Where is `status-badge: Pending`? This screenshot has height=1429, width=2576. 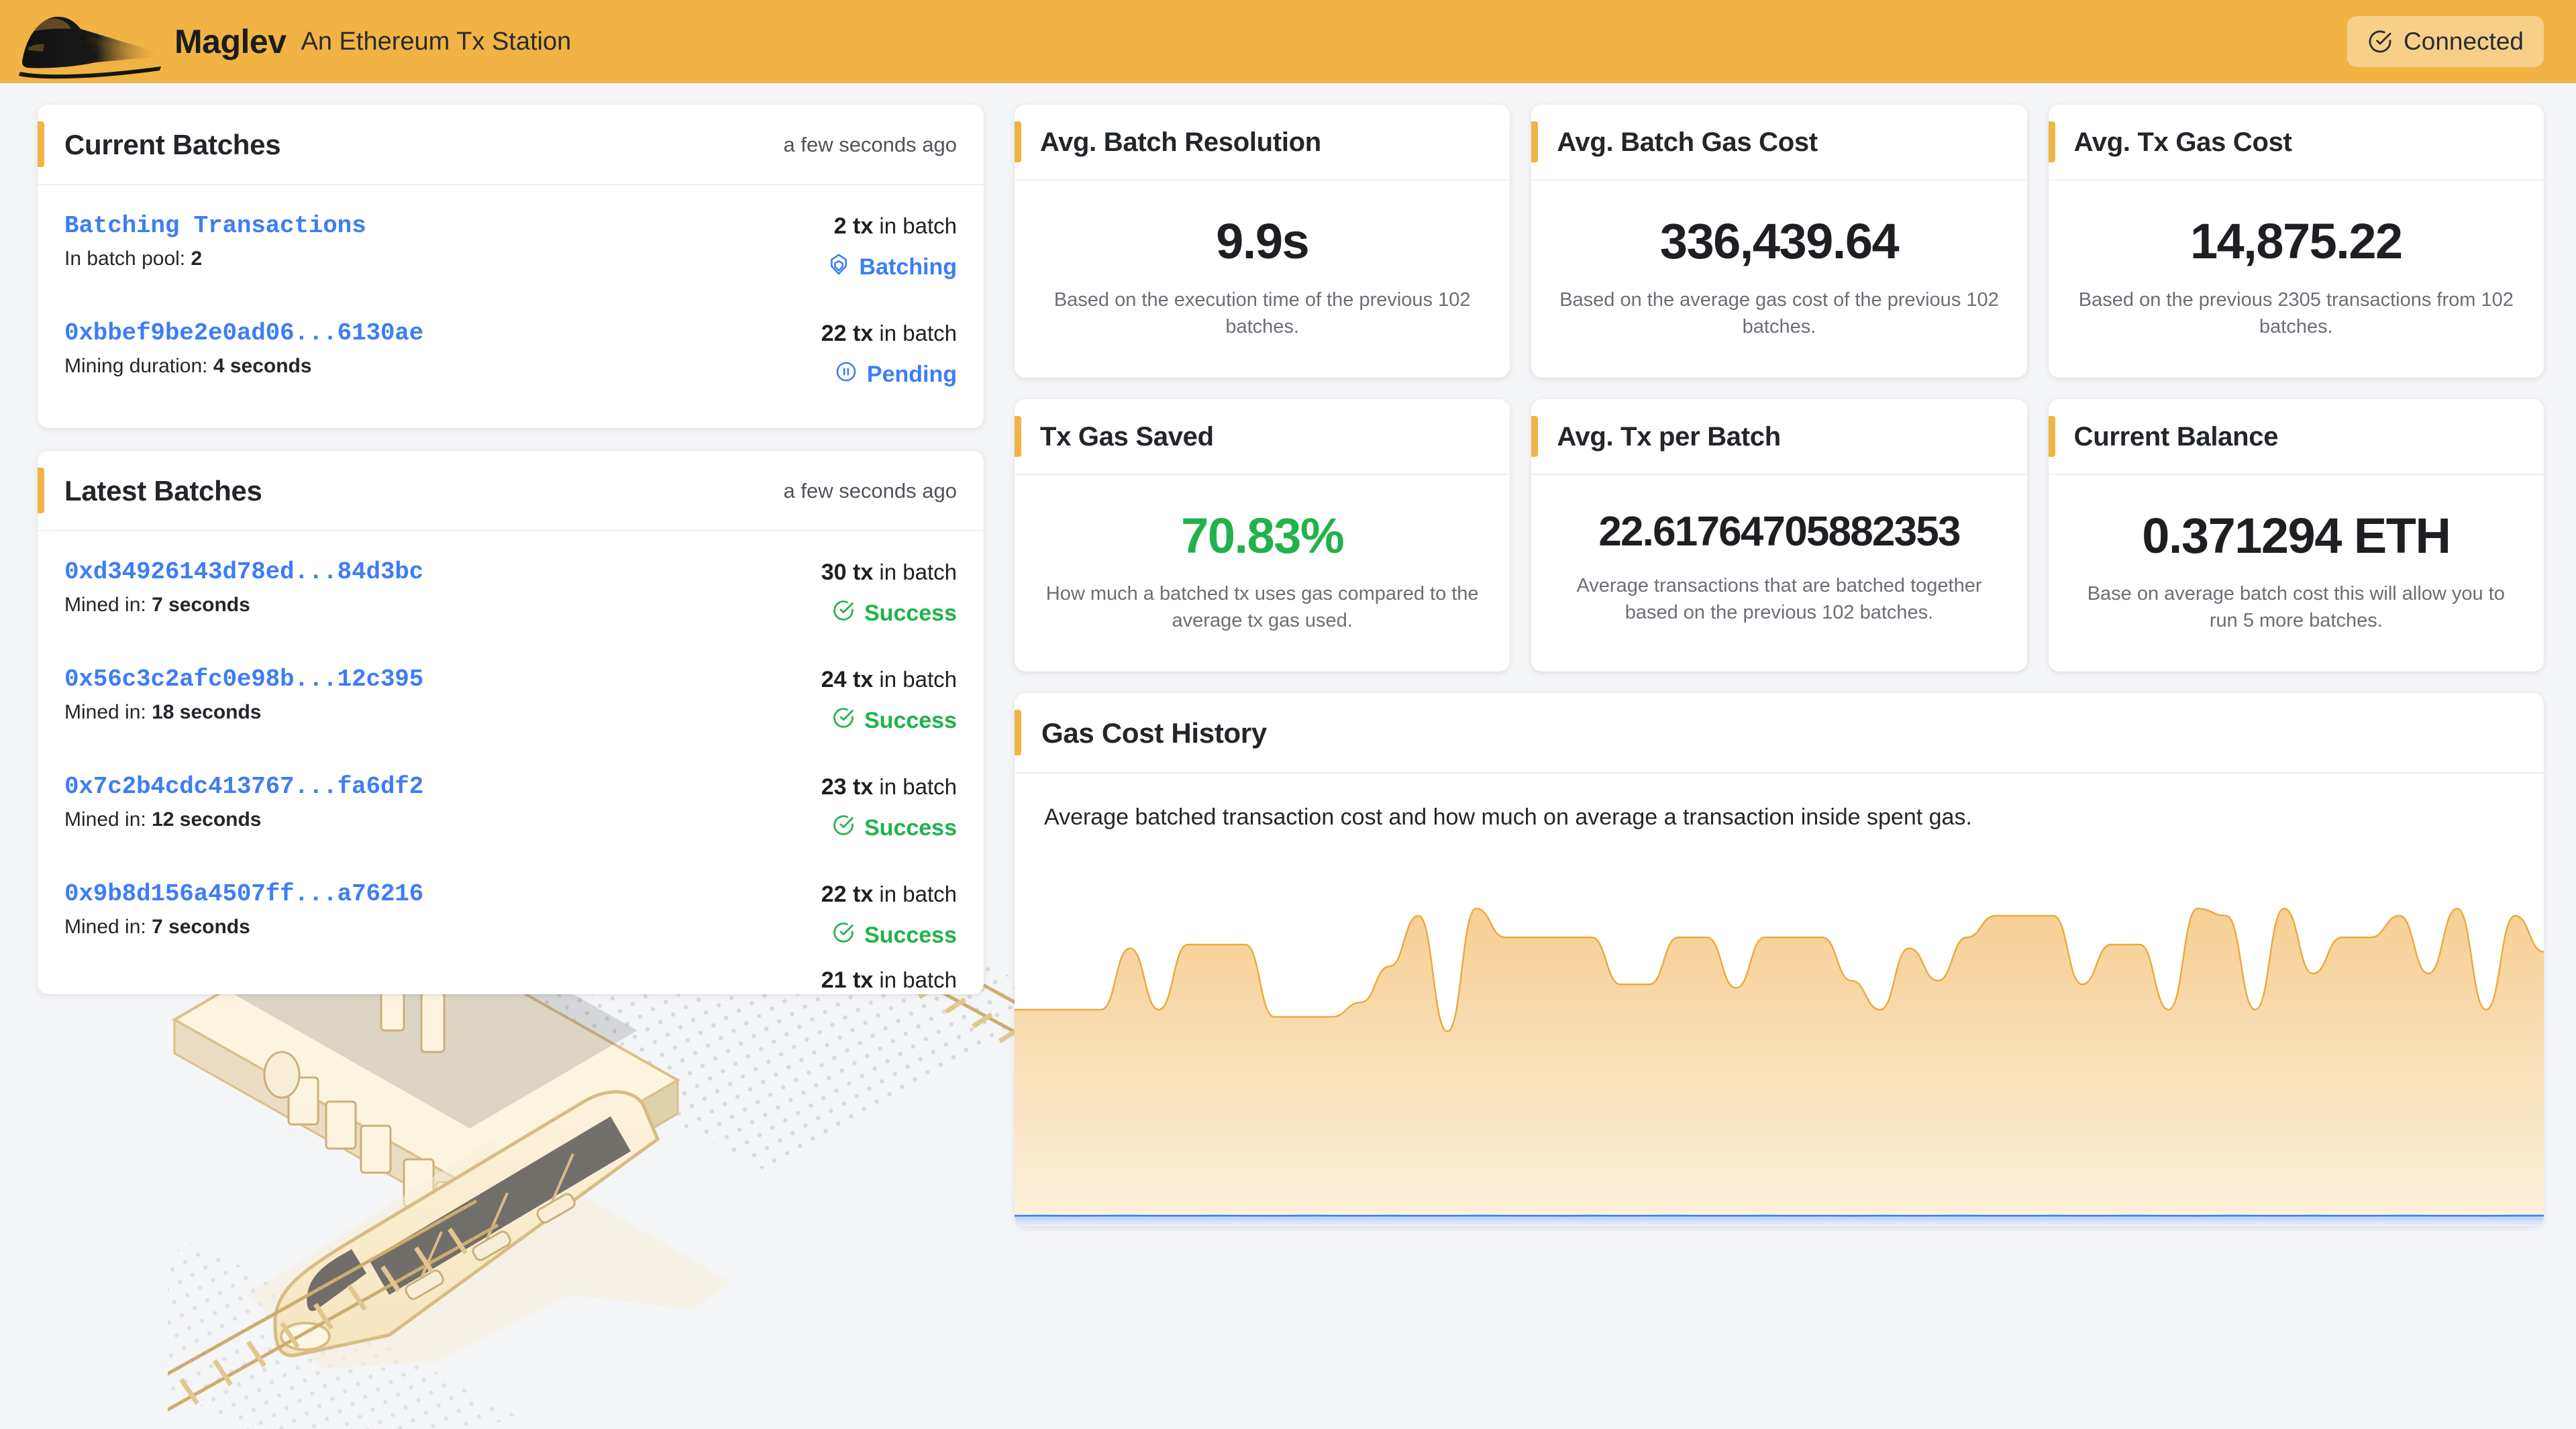 status-badge: Pending is located at coordinates (889, 374).